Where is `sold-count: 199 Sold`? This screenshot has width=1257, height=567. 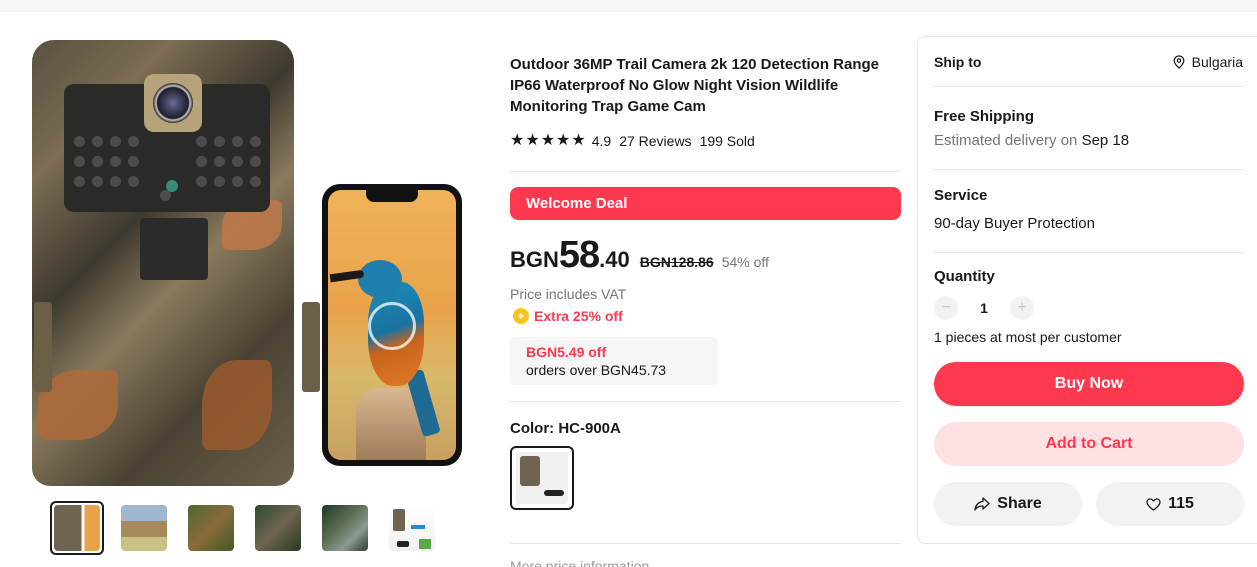 sold-count: 199 Sold is located at coordinates (727, 141).